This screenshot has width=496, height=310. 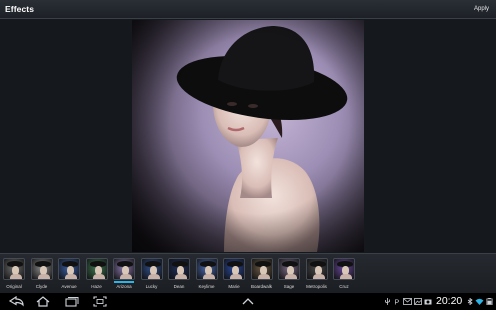 I want to click on parking-icon: P, so click(x=397, y=303).